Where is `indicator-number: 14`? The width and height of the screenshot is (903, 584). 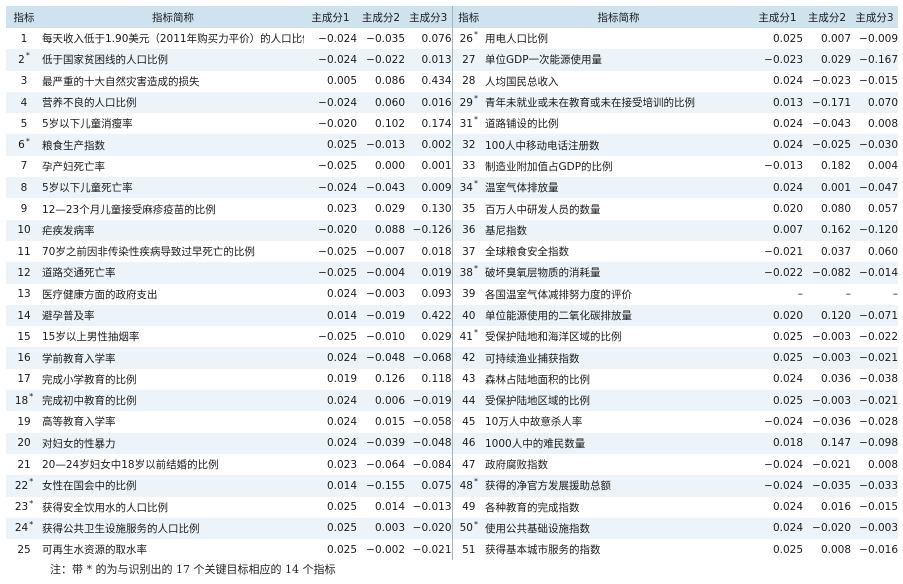
indicator-number: 14 is located at coordinates (24, 315).